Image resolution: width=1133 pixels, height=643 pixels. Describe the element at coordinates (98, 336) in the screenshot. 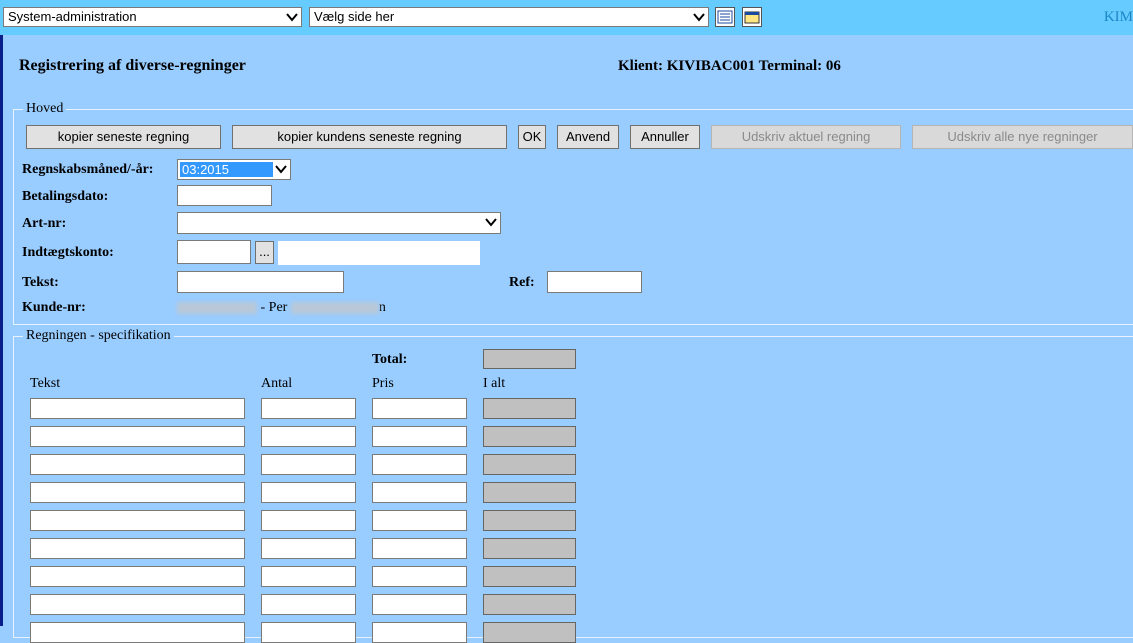

I see `specification-legend: Regningen - specifikation` at that location.